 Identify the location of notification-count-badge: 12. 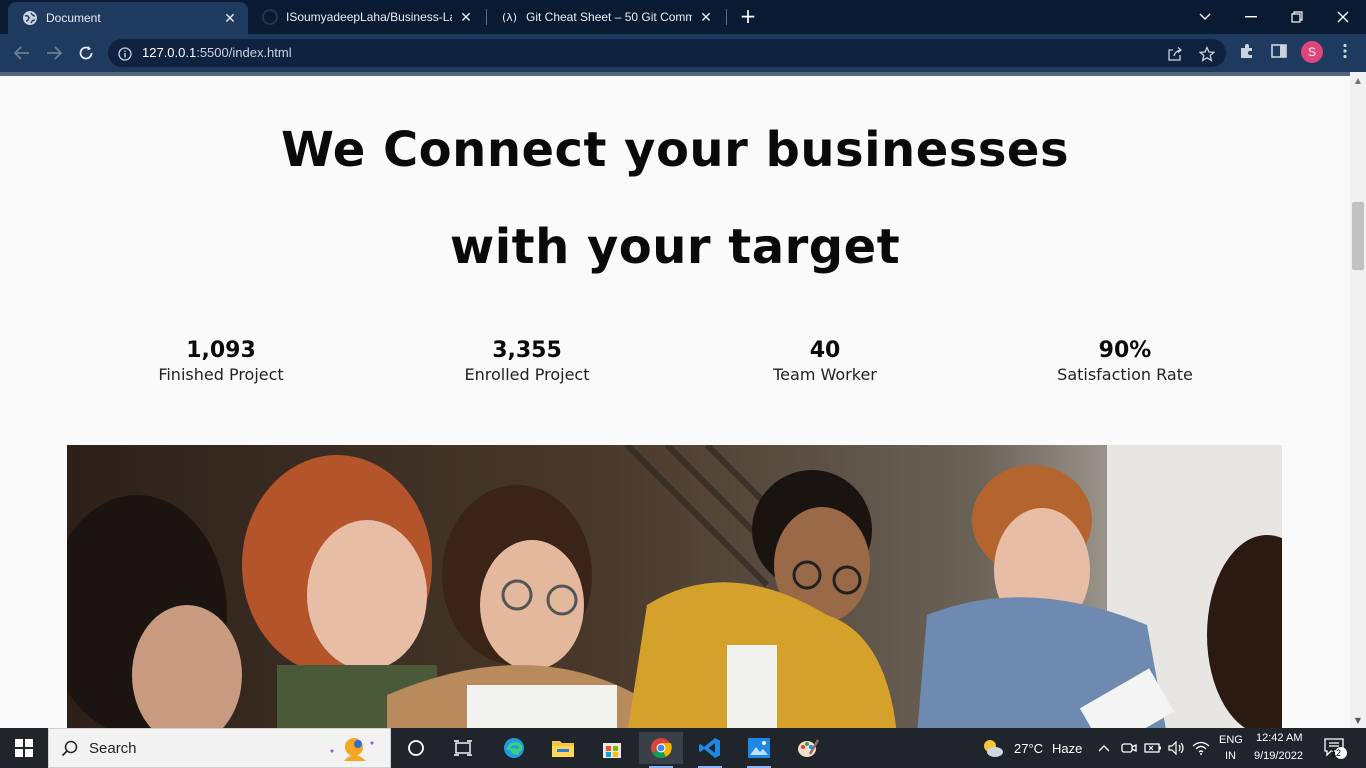
(1336, 753).